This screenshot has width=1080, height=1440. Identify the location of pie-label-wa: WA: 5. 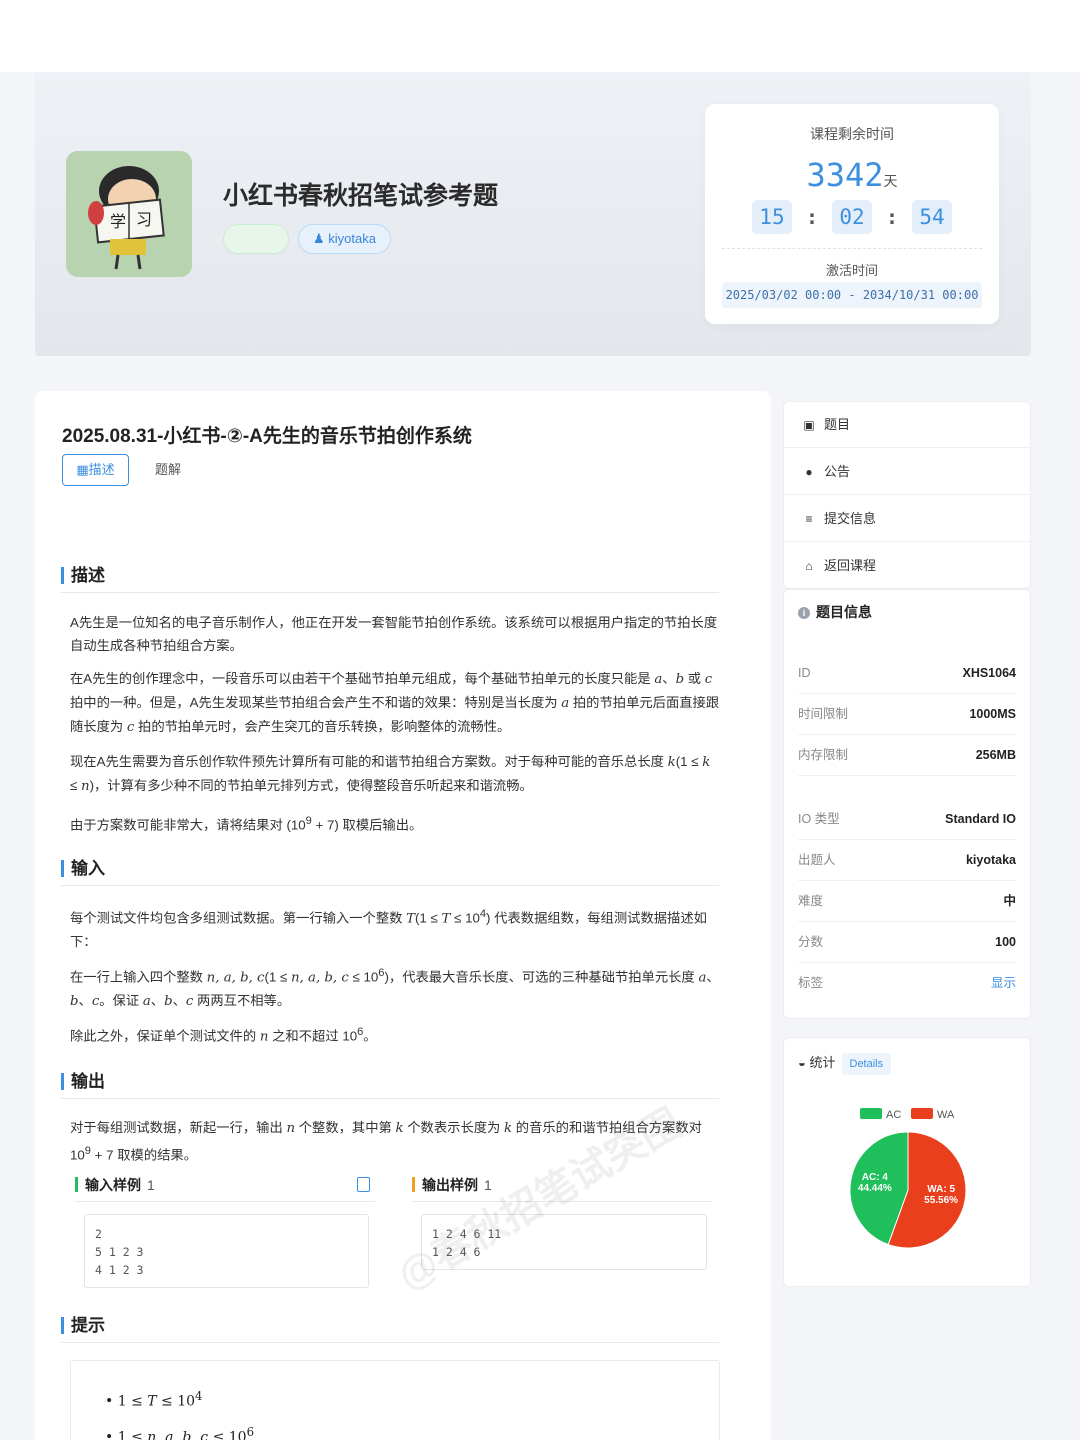
(941, 1189).